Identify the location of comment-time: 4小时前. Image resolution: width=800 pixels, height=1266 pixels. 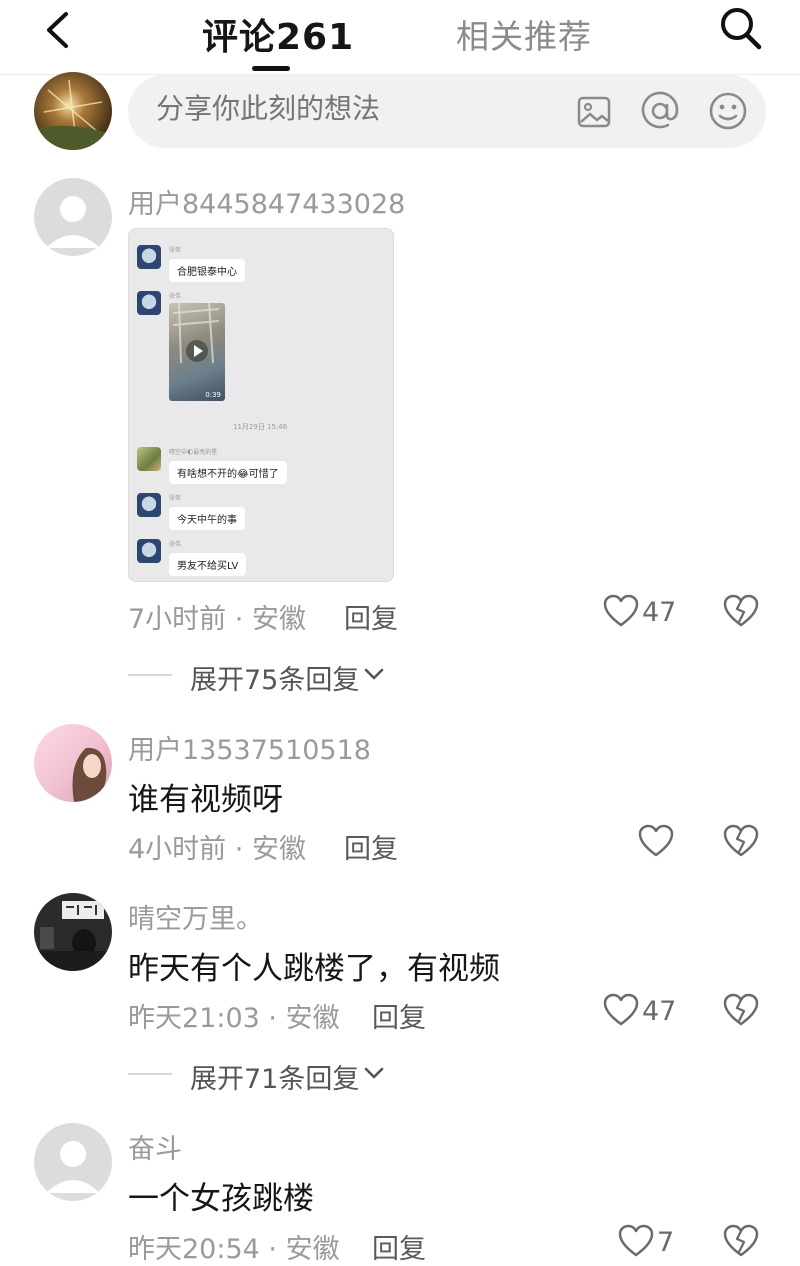
(177, 849).